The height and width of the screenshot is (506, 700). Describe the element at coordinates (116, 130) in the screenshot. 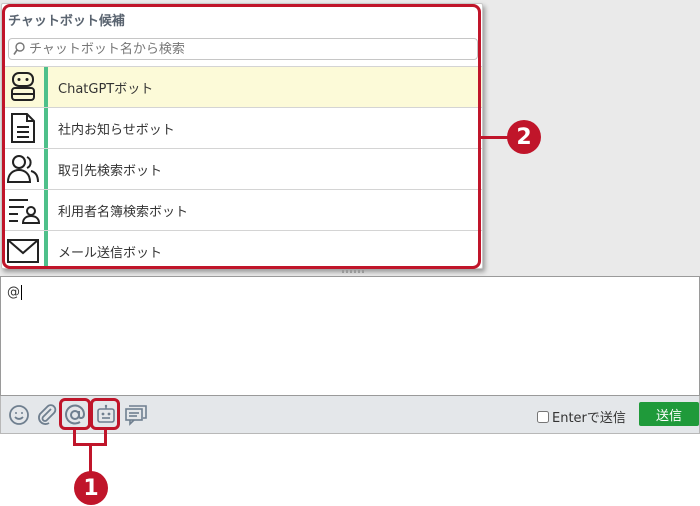

I see `bot-label: 社内お知らせボット` at that location.